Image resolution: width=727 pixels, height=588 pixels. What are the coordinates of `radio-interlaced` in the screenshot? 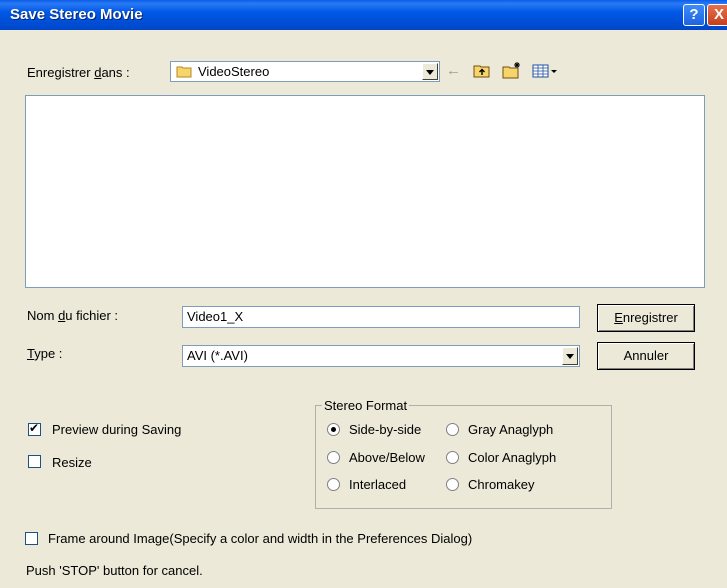 It's located at (333, 484).